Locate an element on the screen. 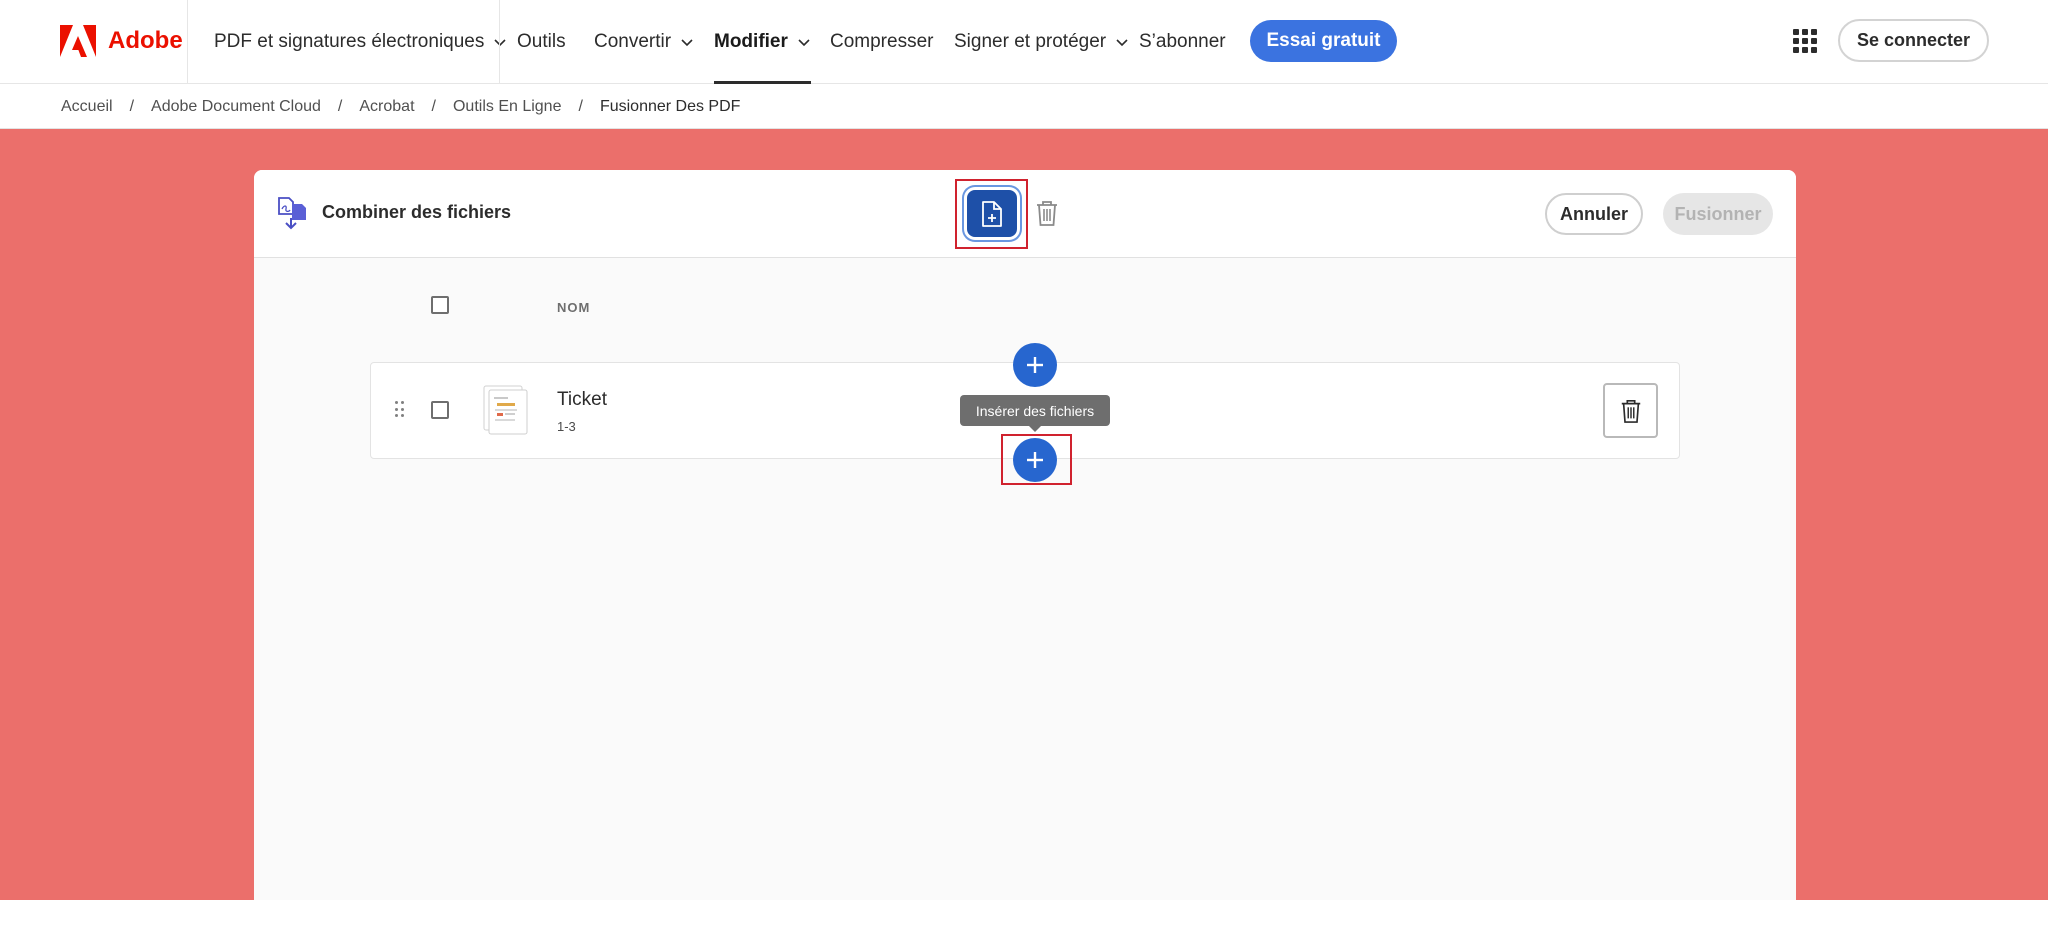 This screenshot has height=928, width=2048. nav-item-convertir: Convertir is located at coordinates (644, 42).